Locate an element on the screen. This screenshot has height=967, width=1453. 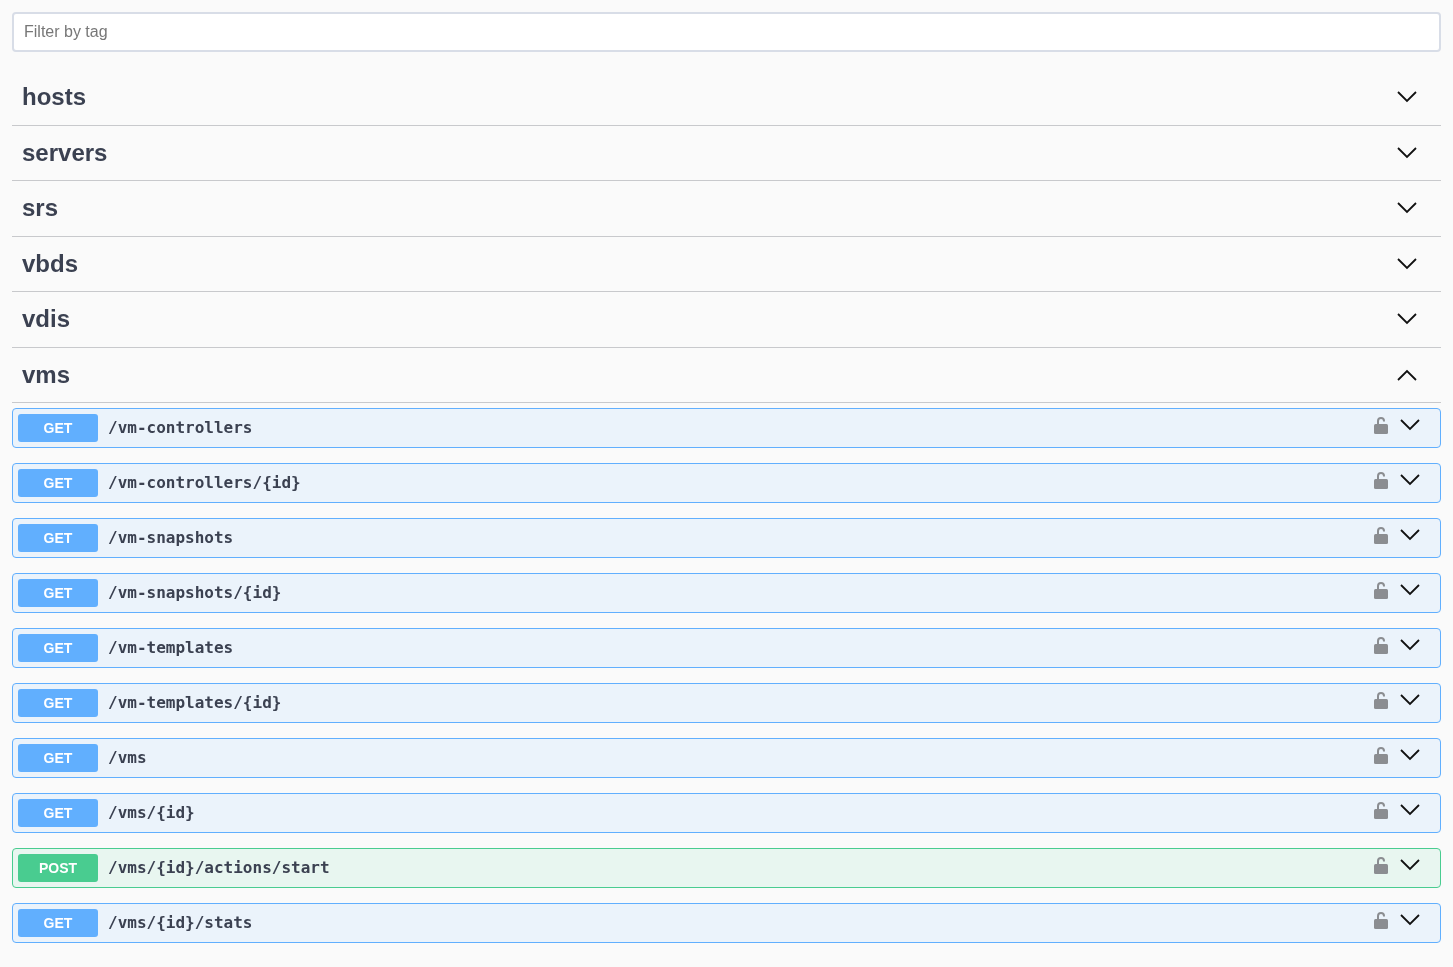
tag-name: hosts is located at coordinates (54, 97).